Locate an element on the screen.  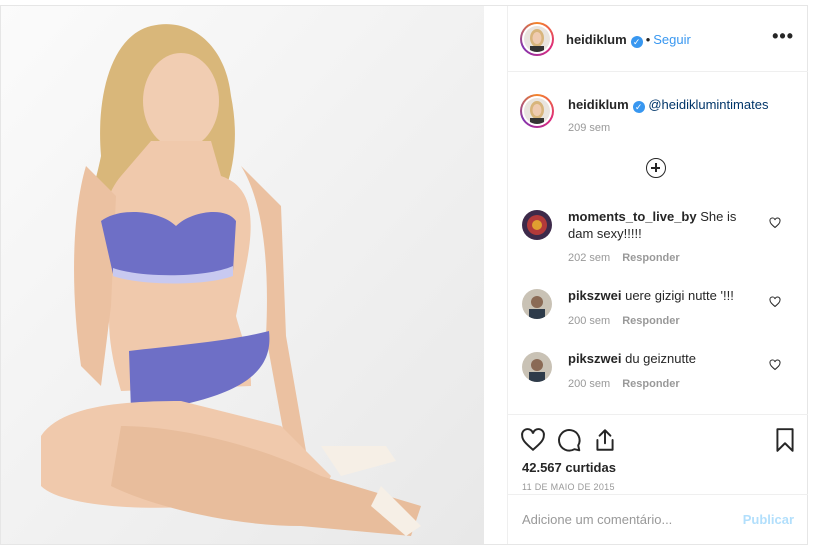
comment-icon is located at coordinates (569, 440).